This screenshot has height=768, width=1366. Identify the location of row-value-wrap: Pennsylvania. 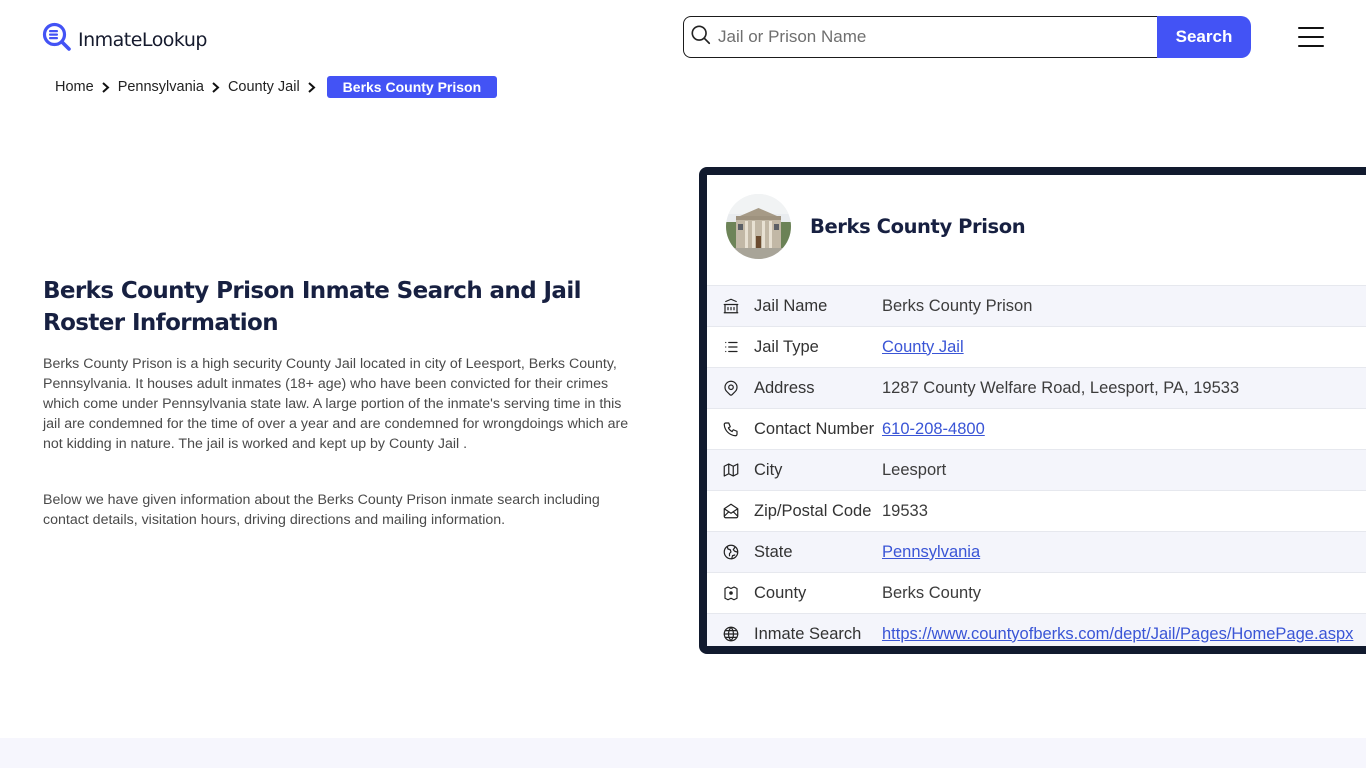
(931, 552).